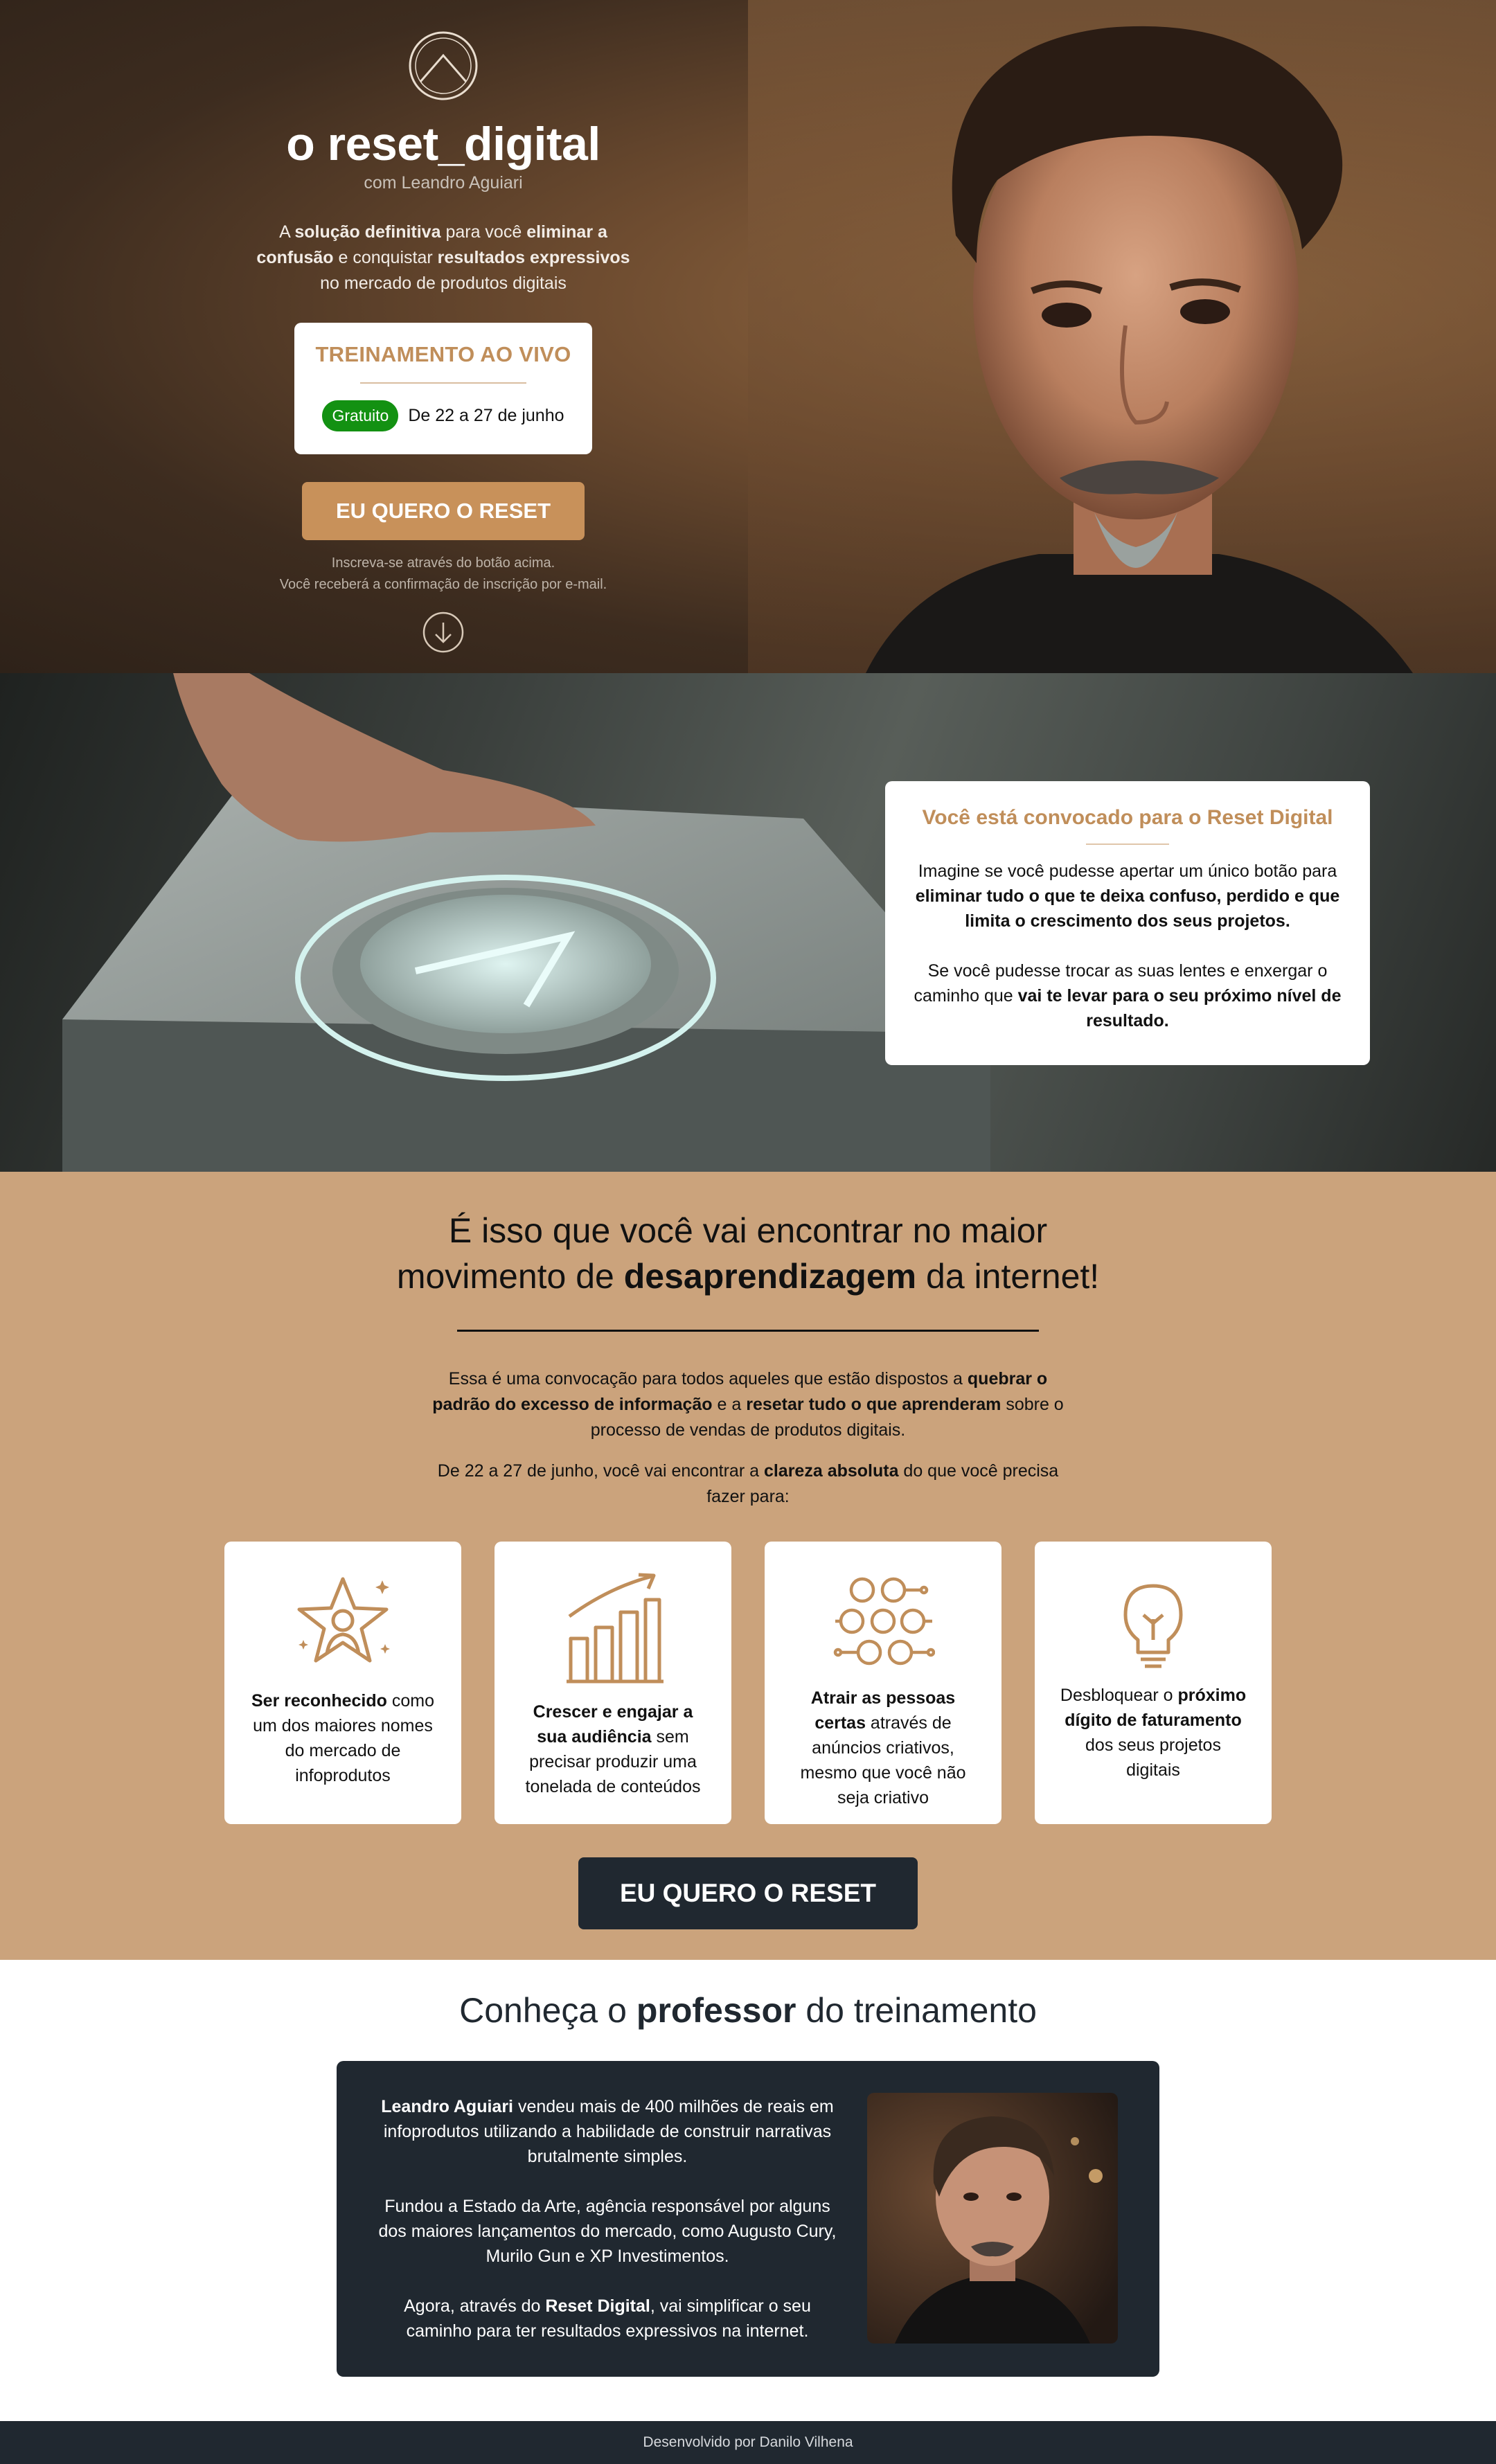 This screenshot has height=2464, width=1496. I want to click on footer: Desenvolvido por Danilo Vilhena, so click(748, 2442).